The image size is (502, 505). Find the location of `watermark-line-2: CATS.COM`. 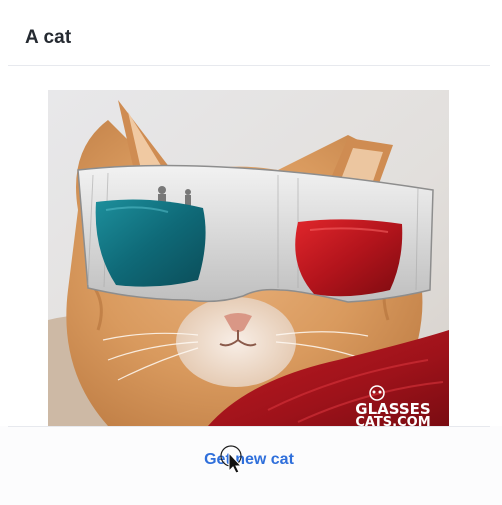

watermark-line-2: CATS.COM is located at coordinates (392, 420).